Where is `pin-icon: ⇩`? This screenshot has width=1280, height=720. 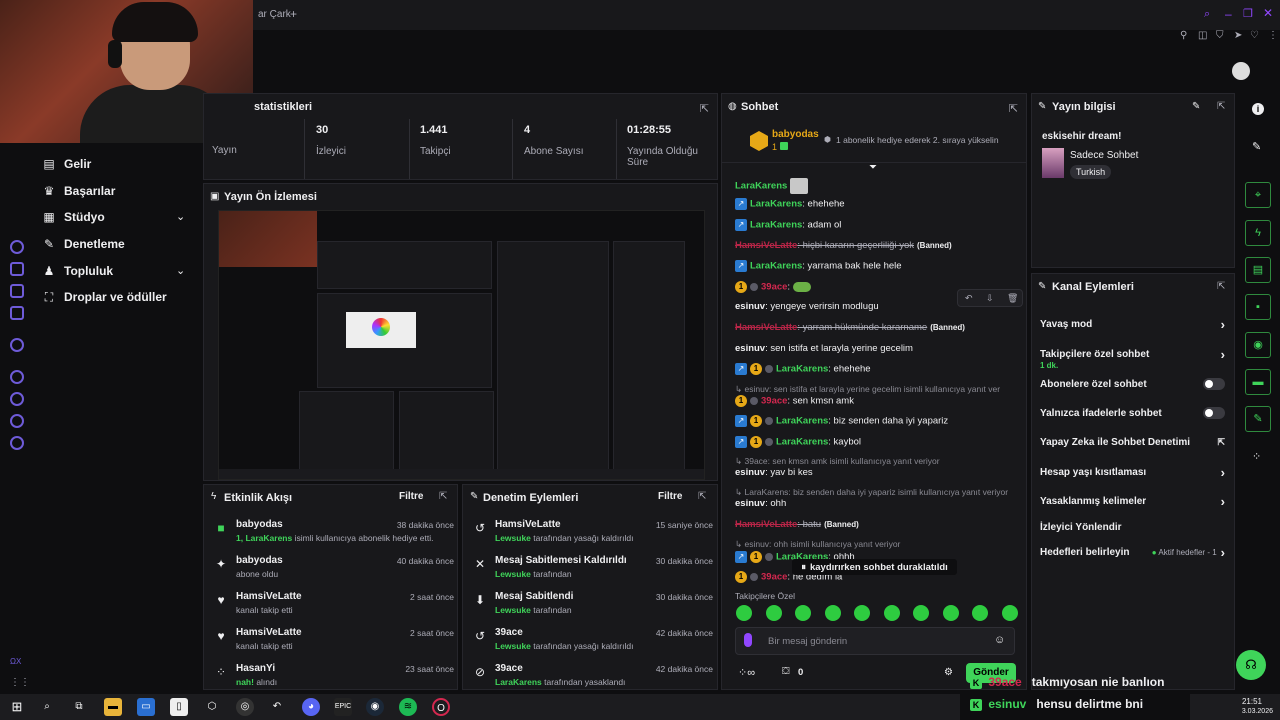
pin-icon: ⇩ is located at coordinates (990, 298).